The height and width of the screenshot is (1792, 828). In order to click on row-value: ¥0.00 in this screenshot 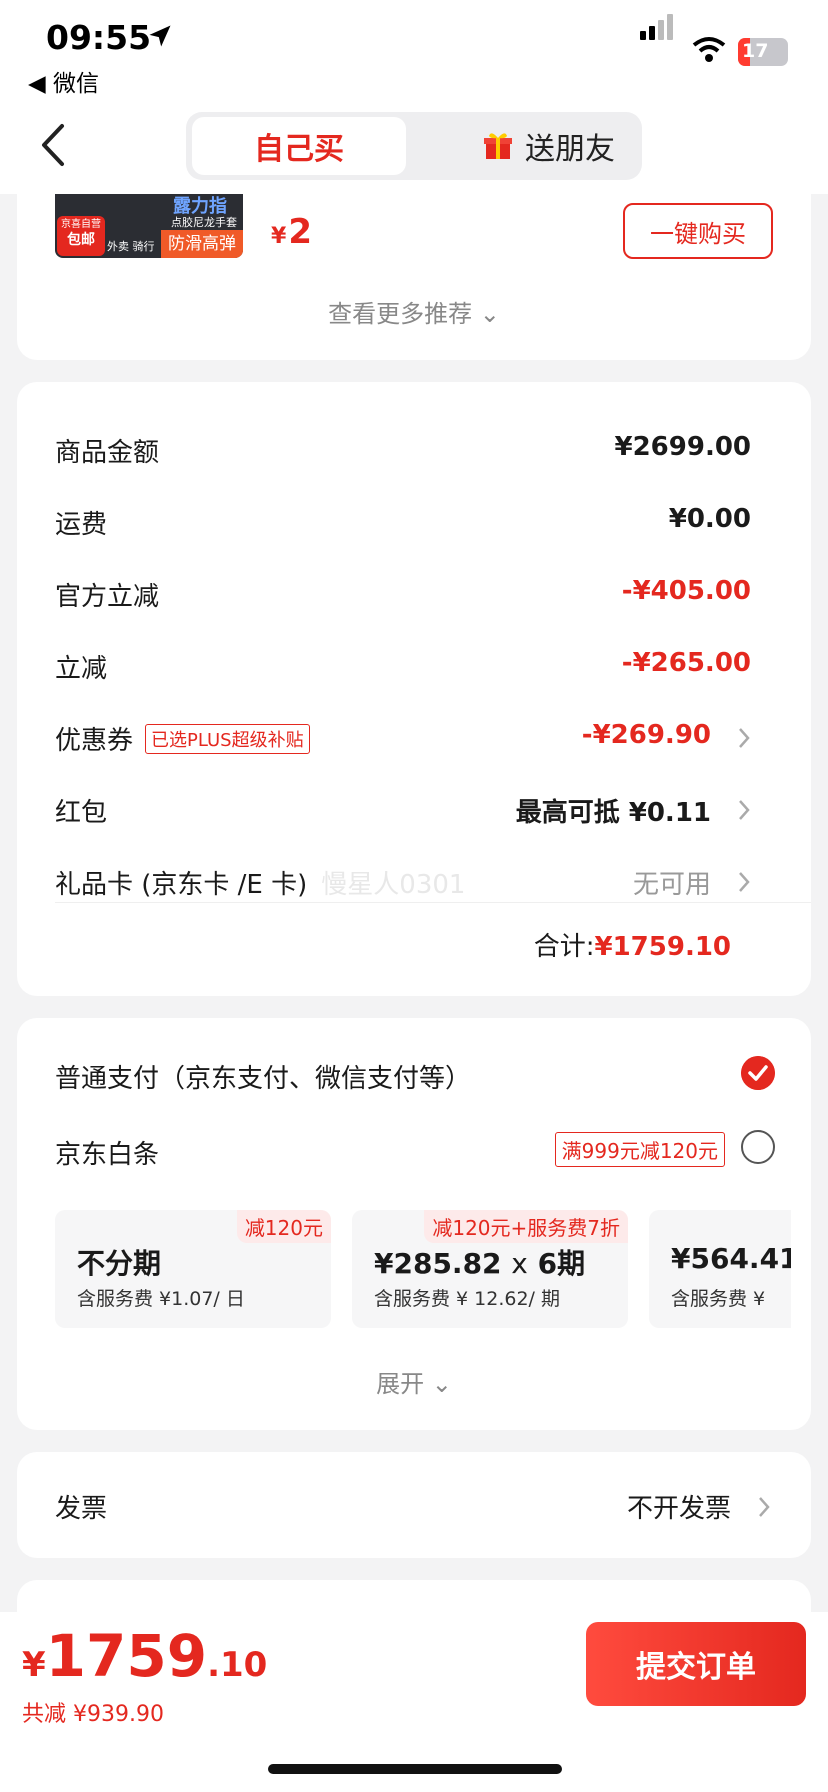, I will do `click(709, 519)`.